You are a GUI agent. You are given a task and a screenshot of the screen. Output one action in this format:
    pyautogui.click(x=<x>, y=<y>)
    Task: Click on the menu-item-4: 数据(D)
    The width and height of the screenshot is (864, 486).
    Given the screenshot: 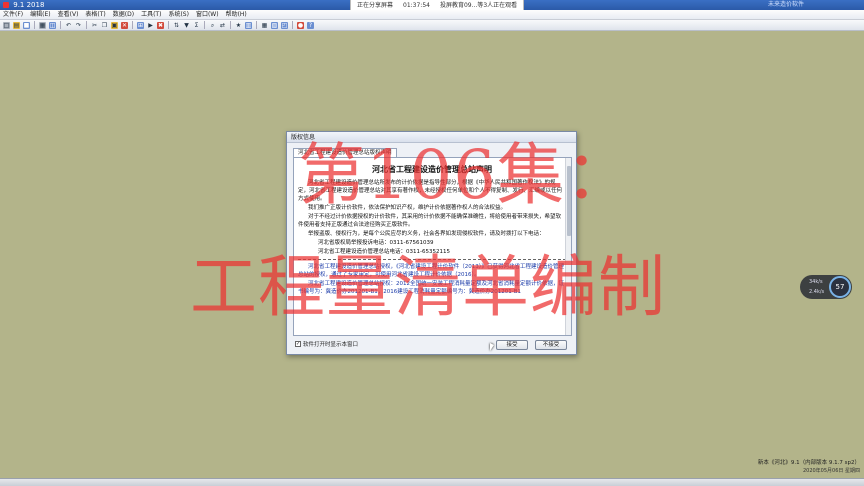 What is the action you would take?
    pyautogui.click(x=123, y=14)
    